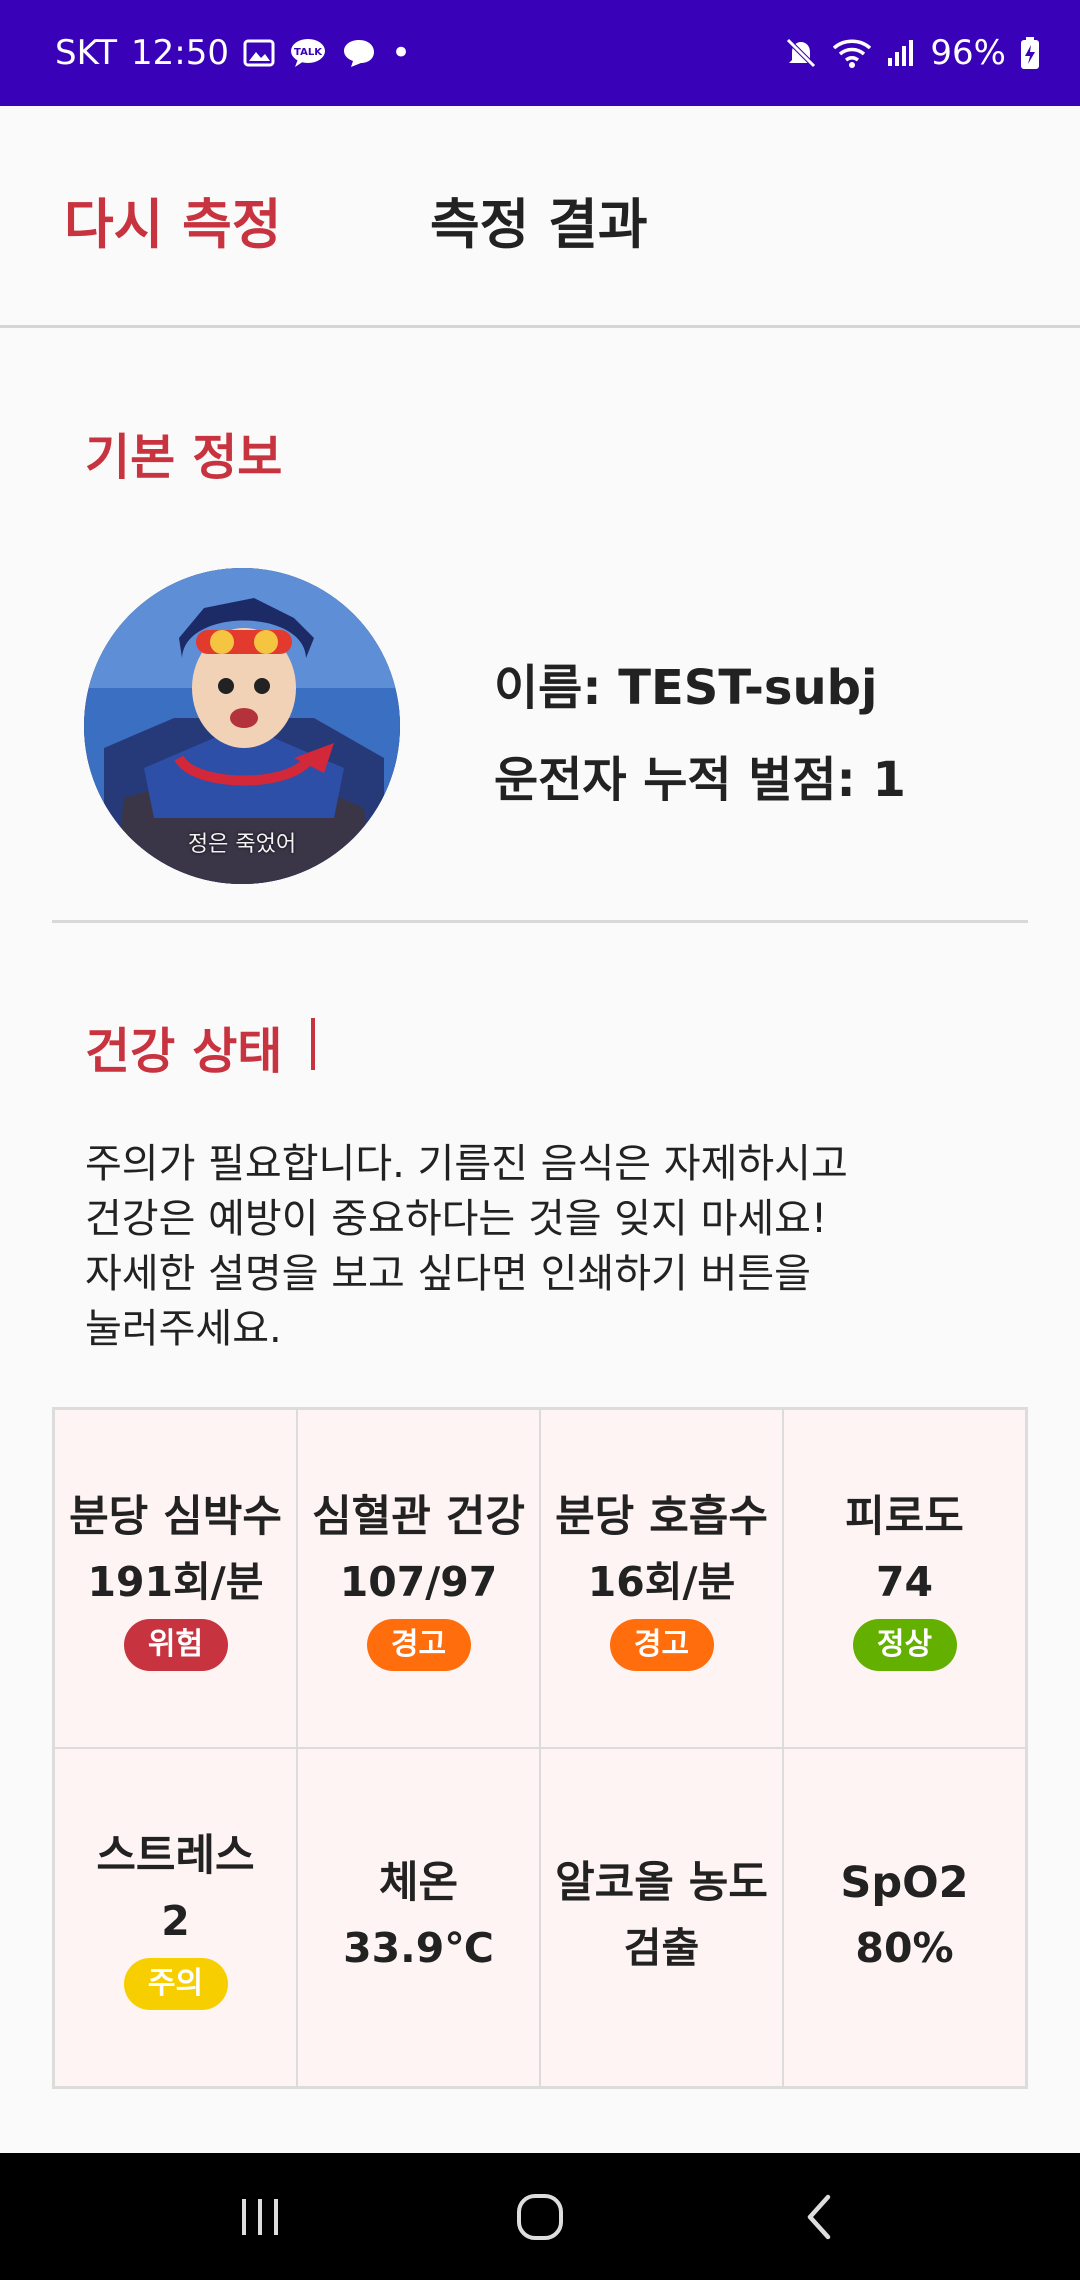 The height and width of the screenshot is (2280, 1080). Describe the element at coordinates (259, 53) in the screenshot. I see `gallery-icon` at that location.